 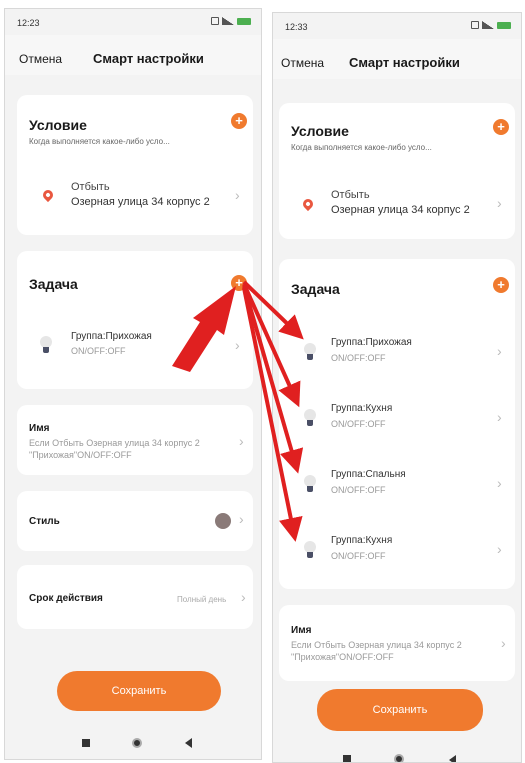 I want to click on status-bar: 12:23, so click(x=133, y=22).